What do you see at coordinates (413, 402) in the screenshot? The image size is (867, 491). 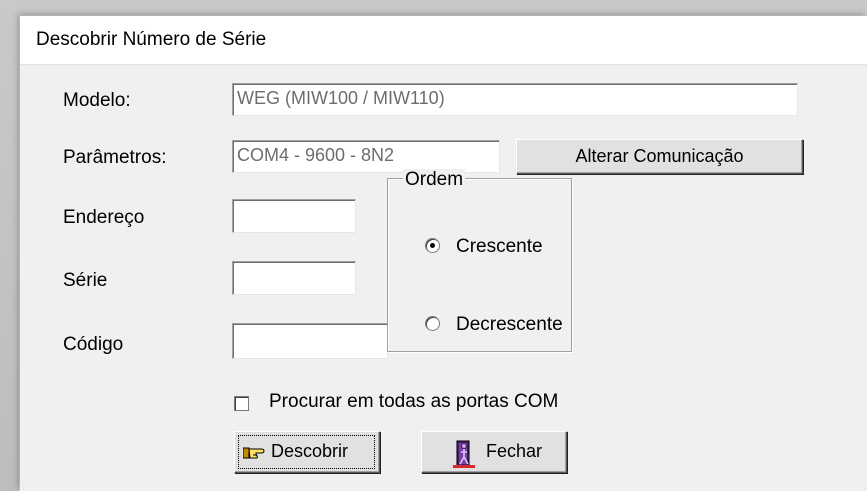 I see `checkbox-all-ports-label: Procurar em todas as portas COM` at bounding box center [413, 402].